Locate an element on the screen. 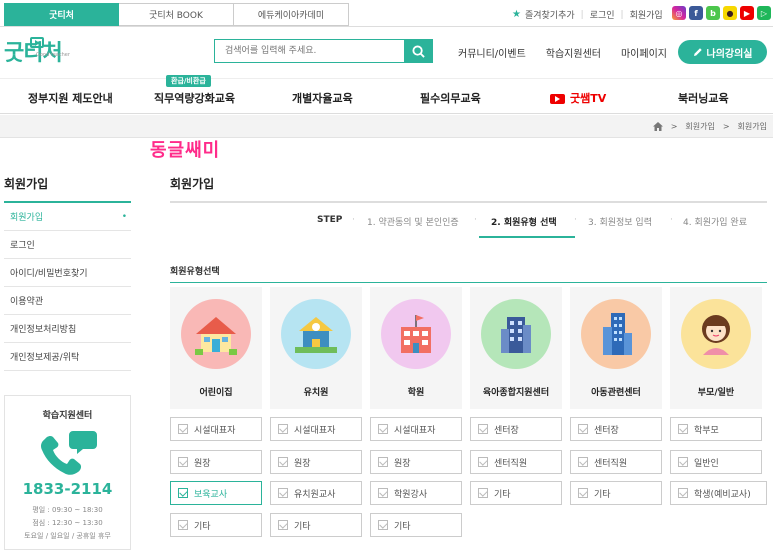 This screenshot has width=773, height=550. nav-self-learning: 개별자율교육 is located at coordinates (322, 98).